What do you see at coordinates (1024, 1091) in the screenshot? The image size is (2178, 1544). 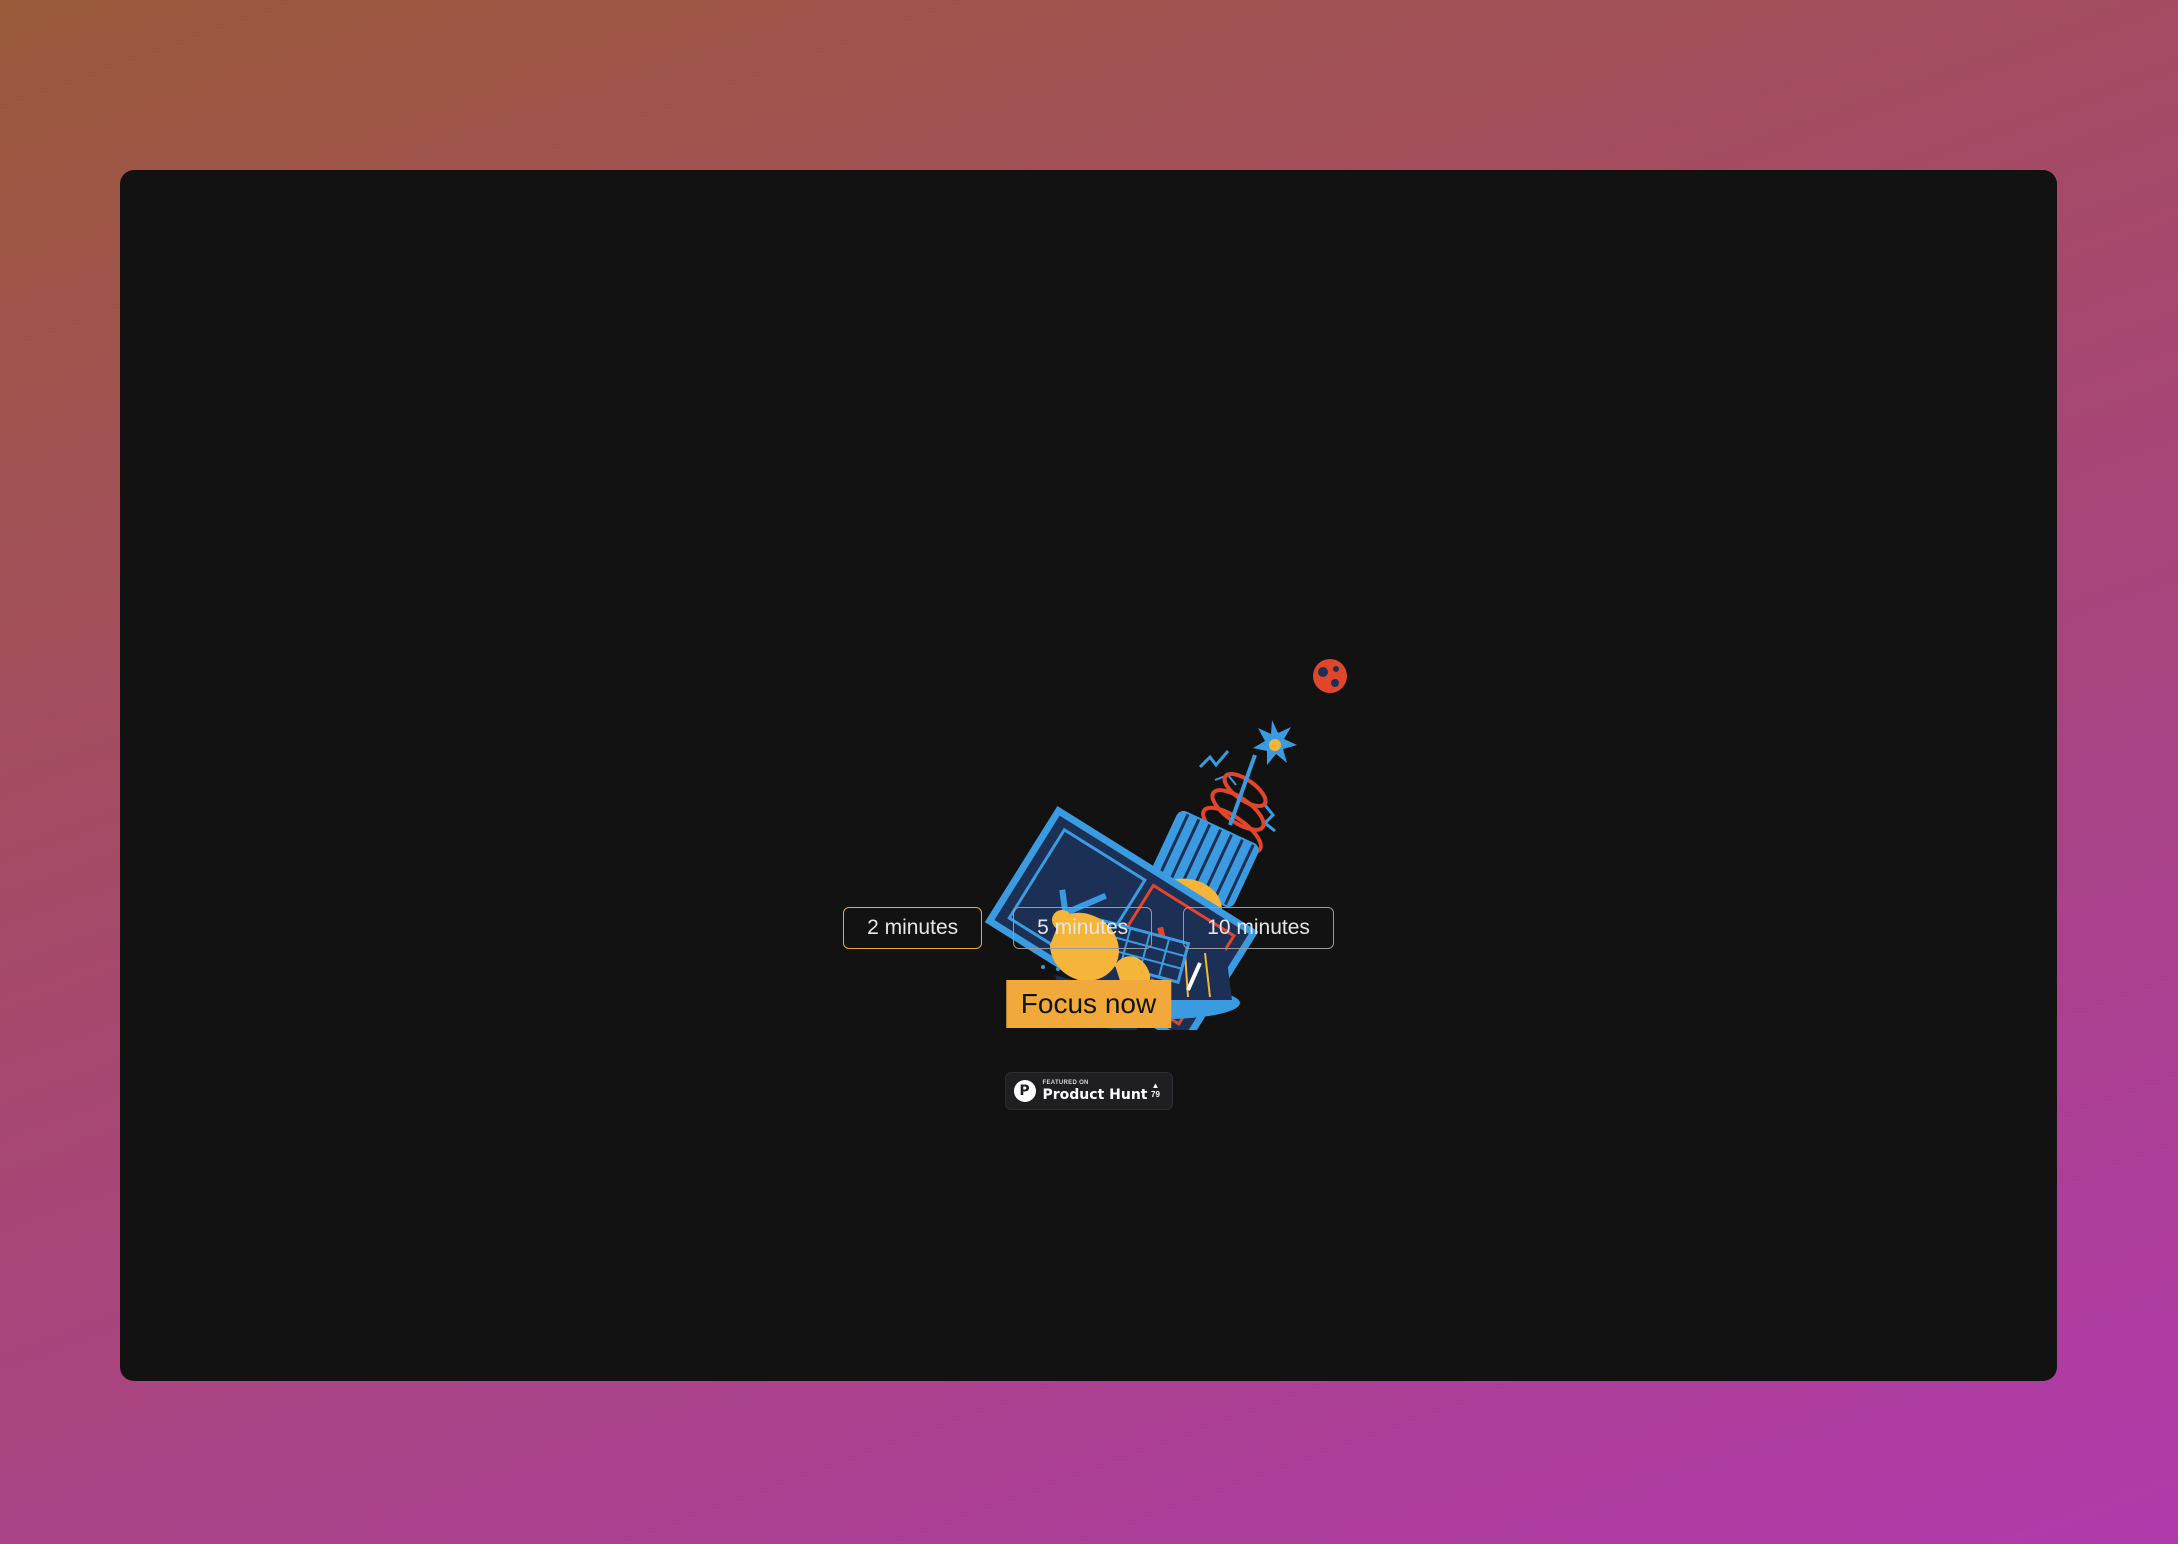 I see `product-hunt-logo-icon: P` at bounding box center [1024, 1091].